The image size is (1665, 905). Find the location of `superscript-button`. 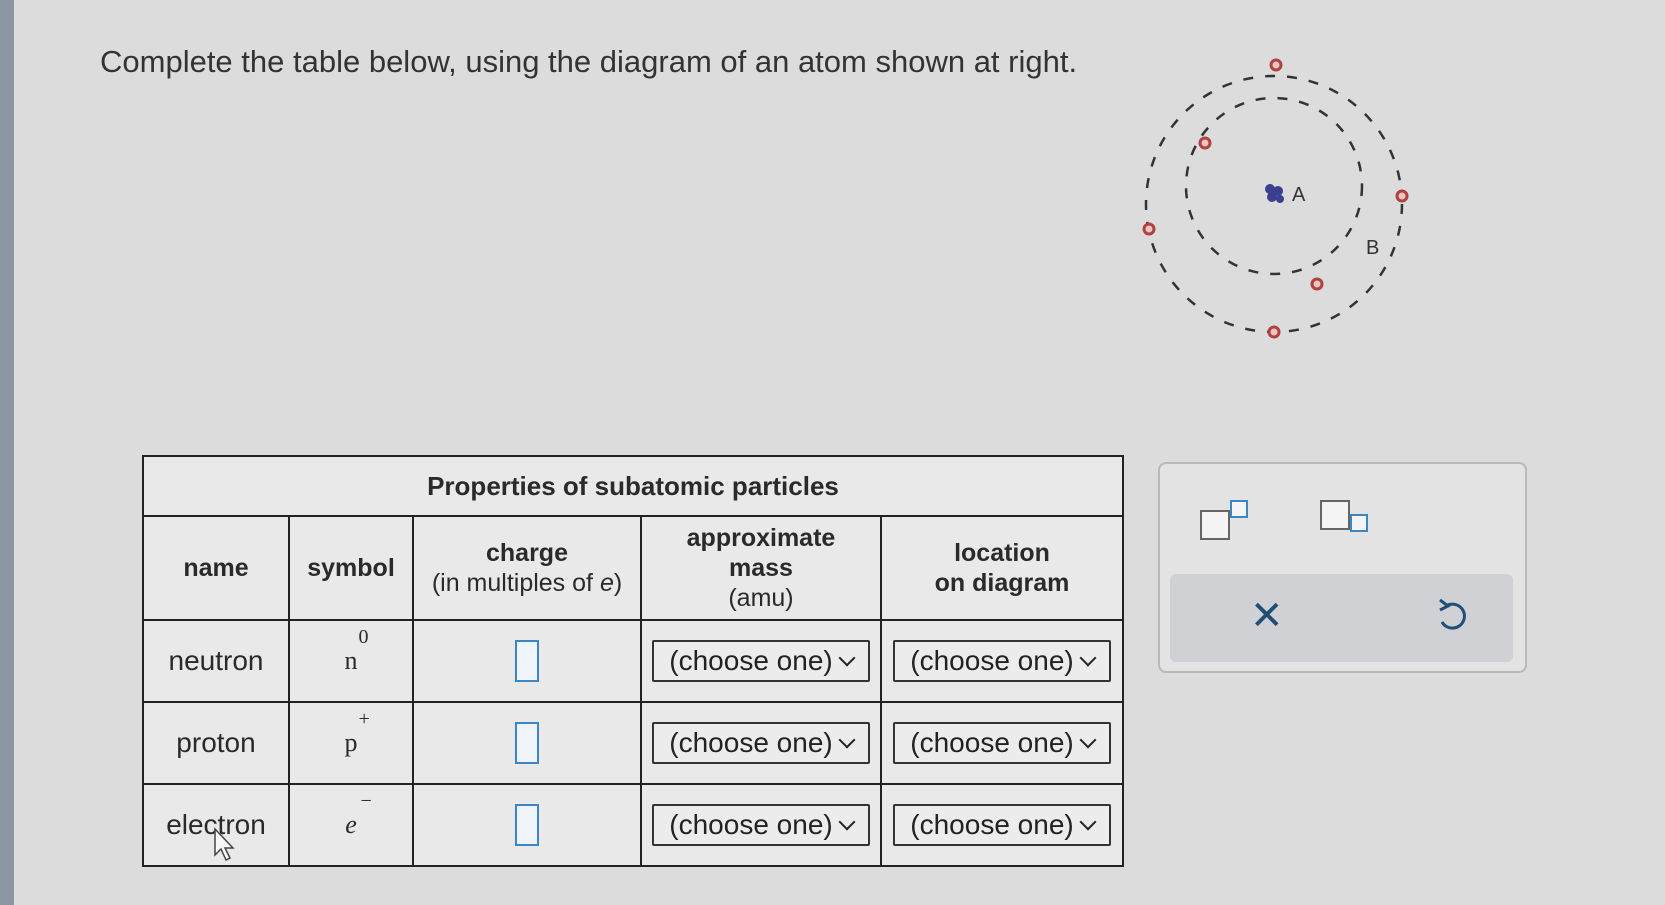

superscript-button is located at coordinates (1225, 520).